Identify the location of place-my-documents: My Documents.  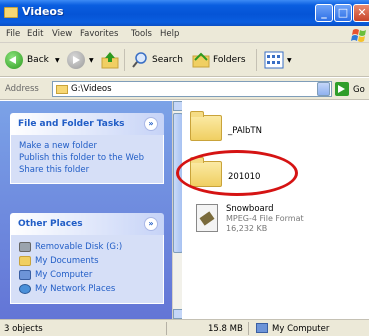
(87, 262).